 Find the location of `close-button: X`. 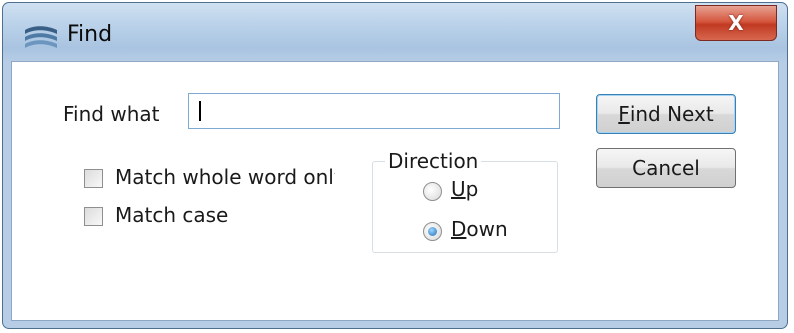

close-button: X is located at coordinates (736, 23).